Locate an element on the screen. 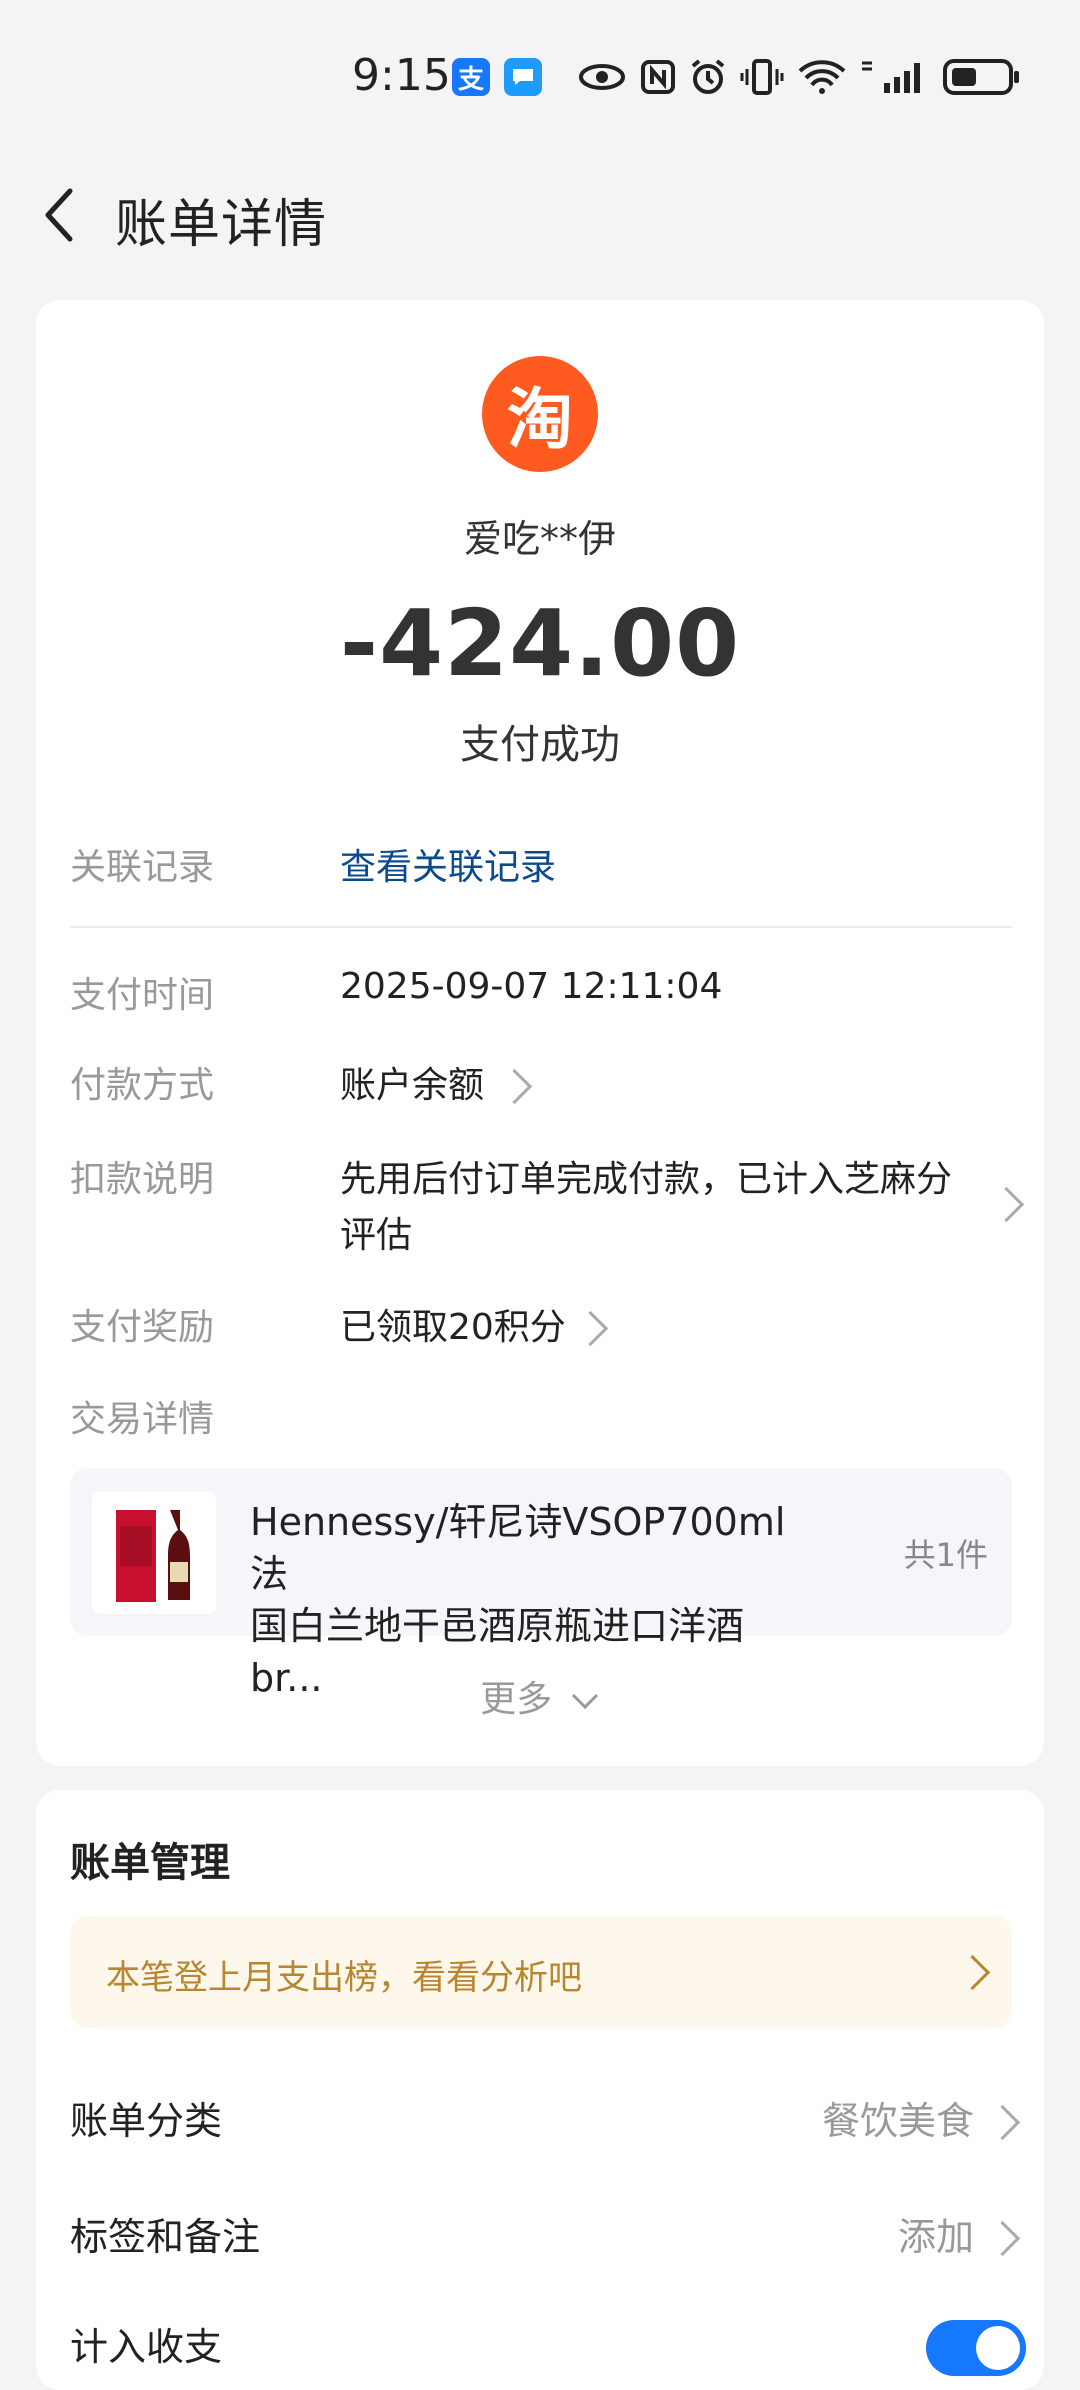 This screenshot has height=2390, width=1080. count-in-budget-toggle is located at coordinates (976, 2348).